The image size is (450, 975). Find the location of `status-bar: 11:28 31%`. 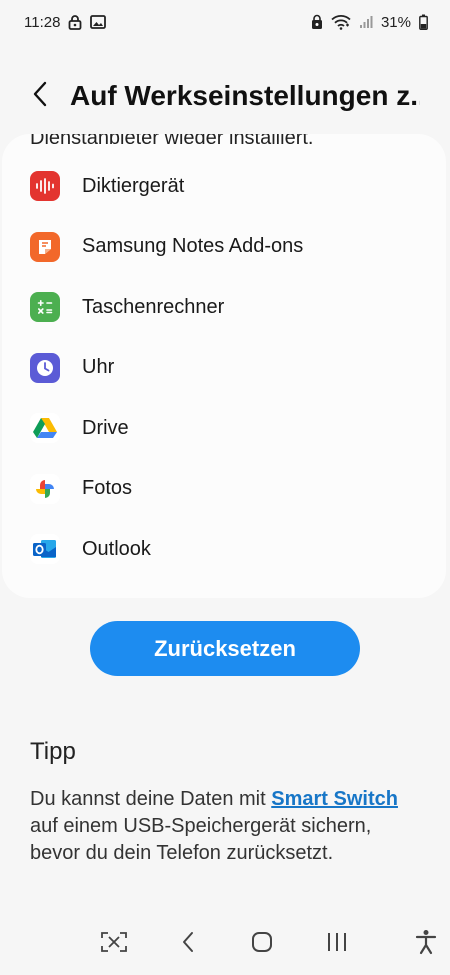

status-bar: 11:28 31% is located at coordinates (225, 22).